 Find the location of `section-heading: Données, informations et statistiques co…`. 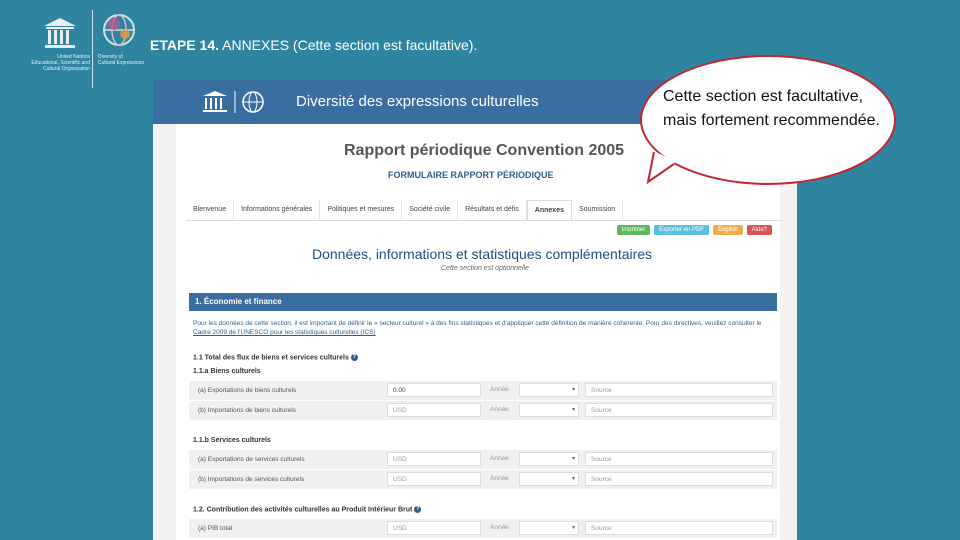

section-heading: Données, informations et statistiques co… is located at coordinates (482, 254).